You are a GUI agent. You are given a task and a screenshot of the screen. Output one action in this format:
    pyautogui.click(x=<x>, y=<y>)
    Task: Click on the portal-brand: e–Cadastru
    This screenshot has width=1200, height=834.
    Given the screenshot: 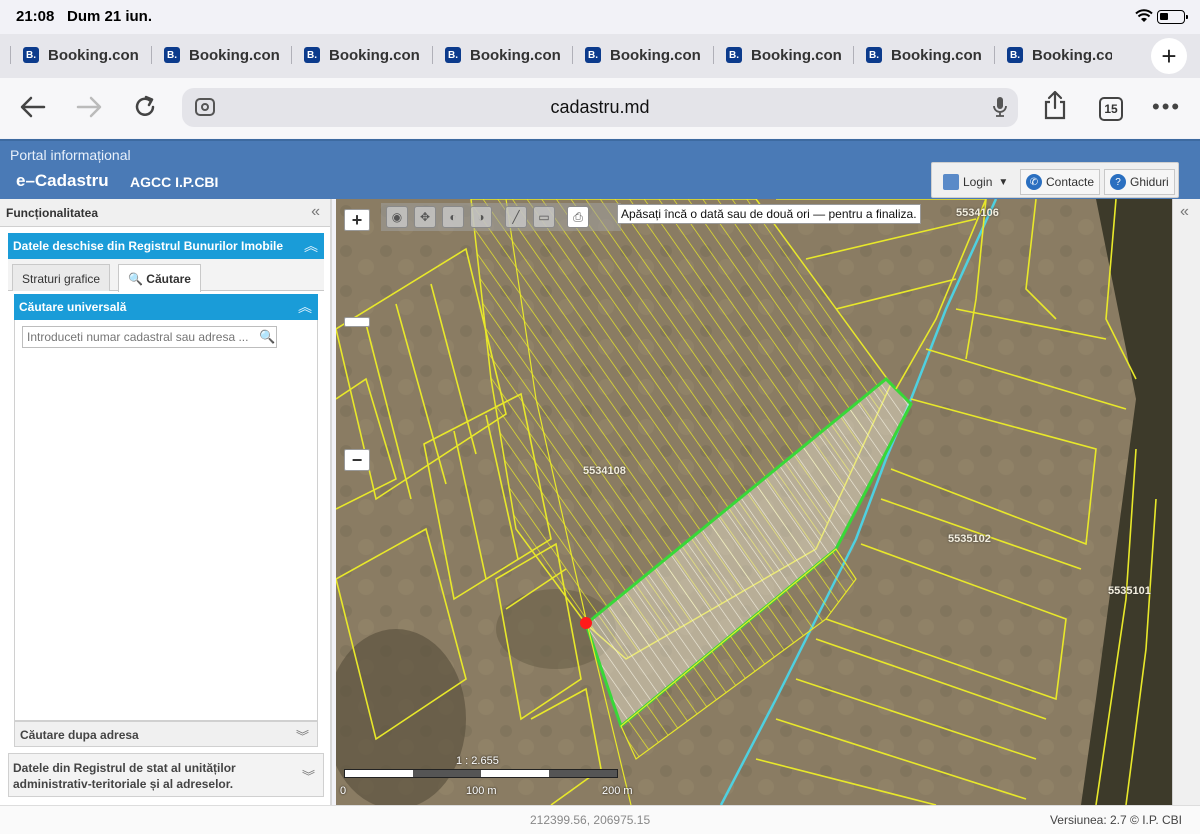 What is the action you would take?
    pyautogui.click(x=62, y=181)
    